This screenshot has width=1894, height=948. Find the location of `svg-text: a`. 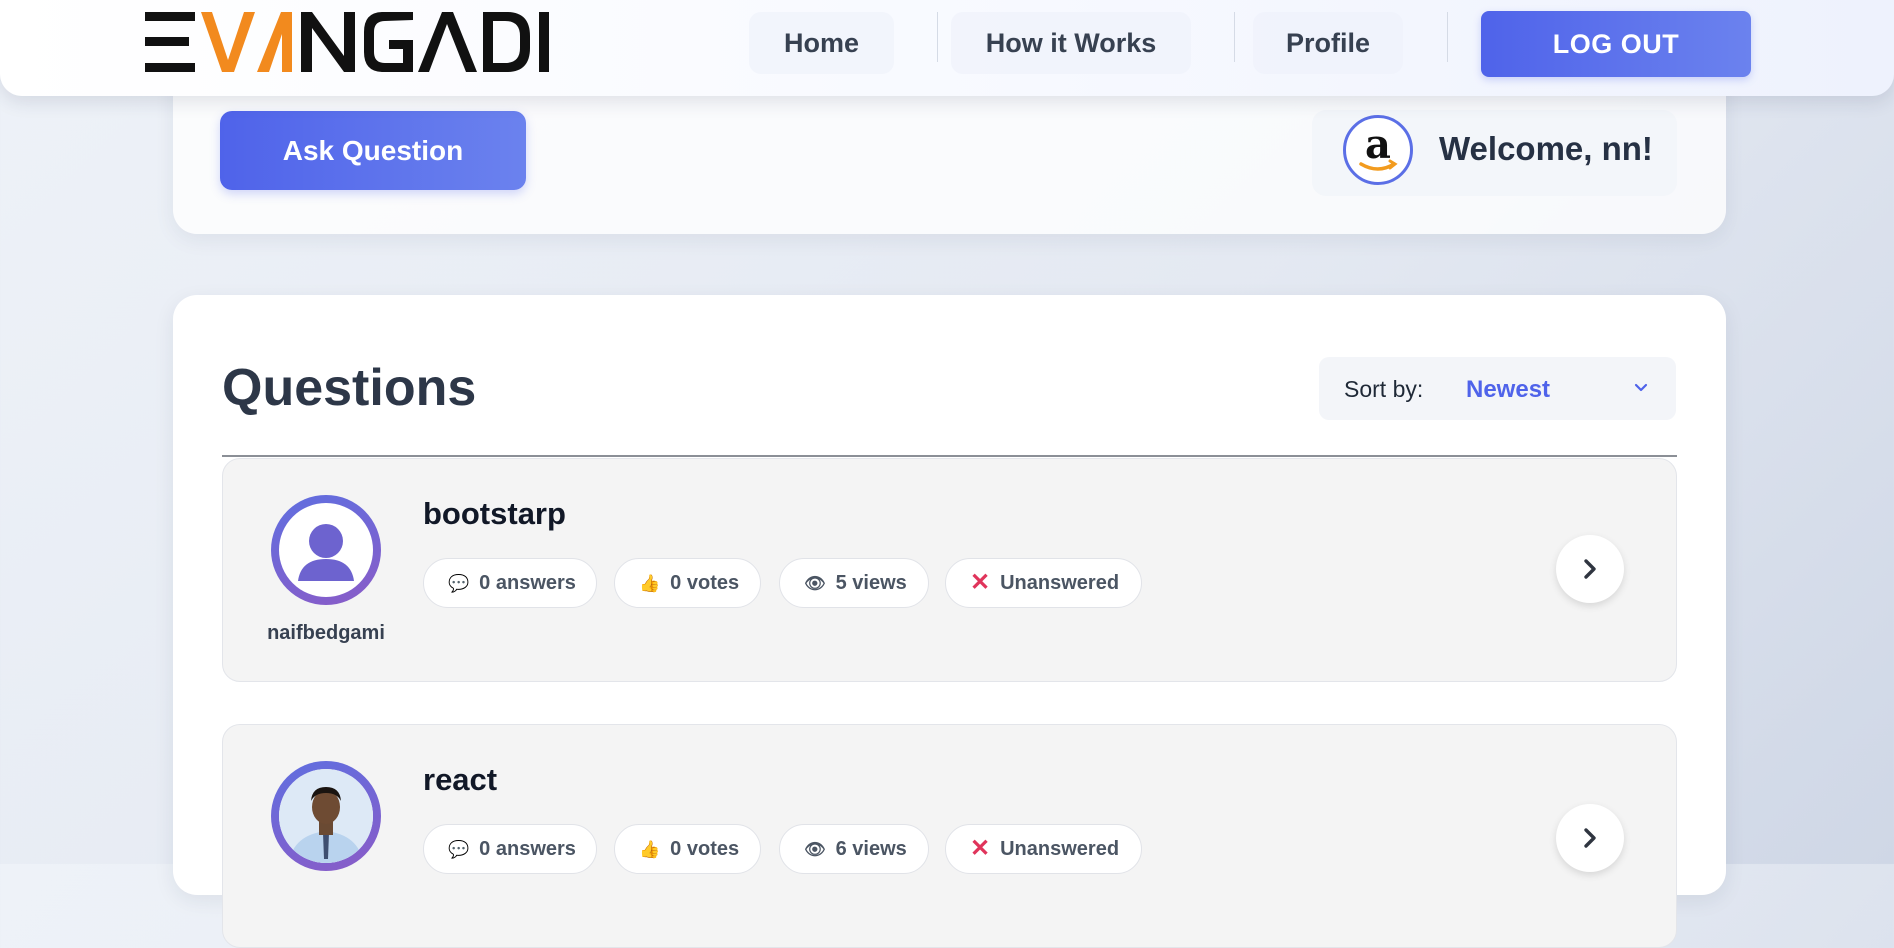

svg-text: a is located at coordinates (1378, 144).